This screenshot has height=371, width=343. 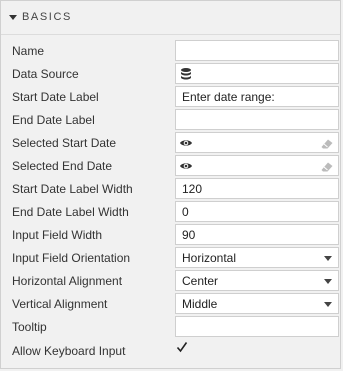 I want to click on input-field-width-input: 90, so click(x=257, y=234).